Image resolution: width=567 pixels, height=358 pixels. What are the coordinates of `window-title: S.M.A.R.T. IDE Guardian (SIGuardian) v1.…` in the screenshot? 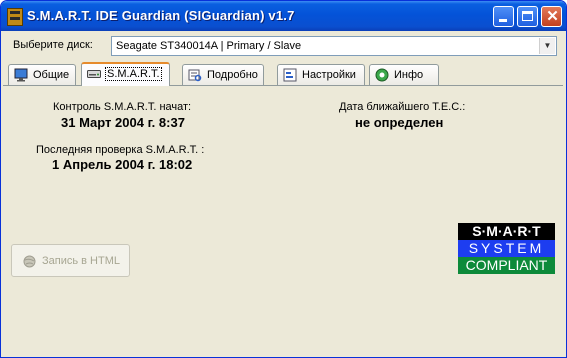 It's located at (161, 15).